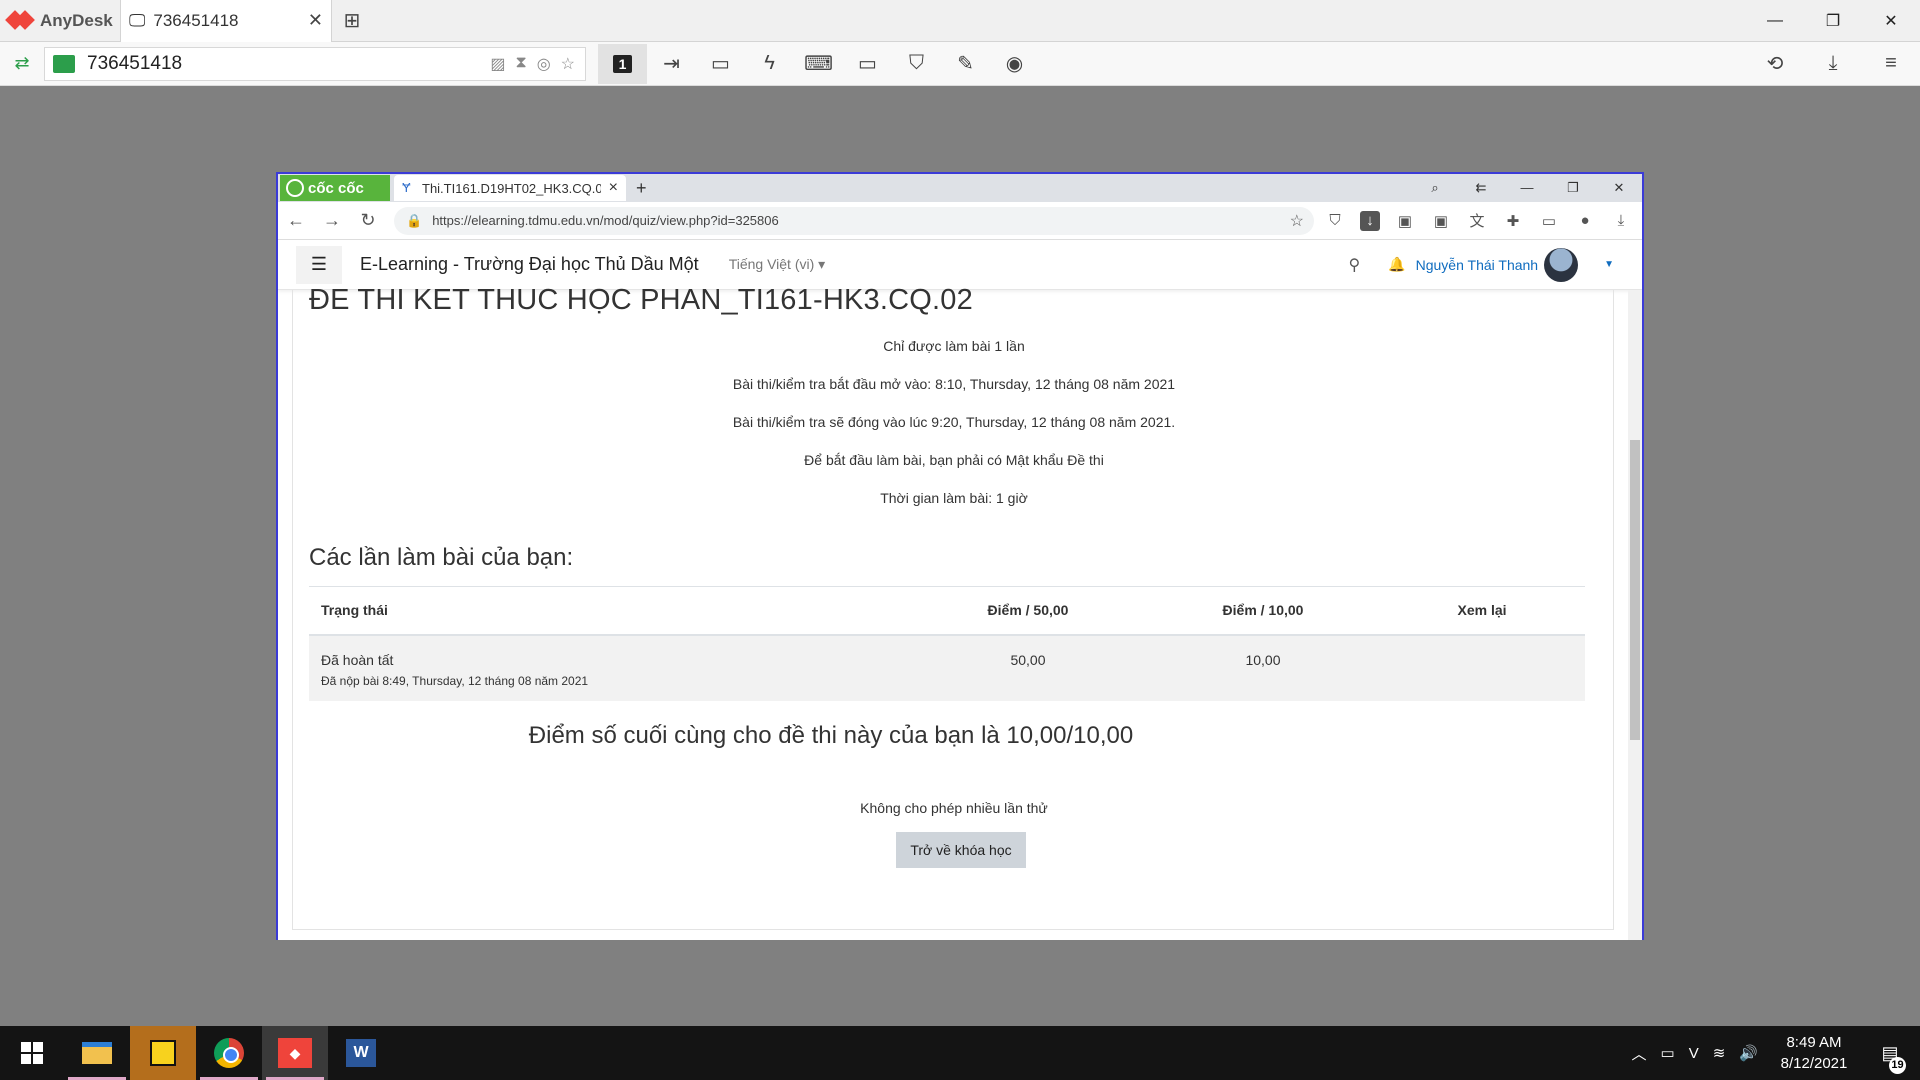 This screenshot has width=1920, height=1080. What do you see at coordinates (769, 64) in the screenshot?
I see `actions-lightning-icon: ϟ` at bounding box center [769, 64].